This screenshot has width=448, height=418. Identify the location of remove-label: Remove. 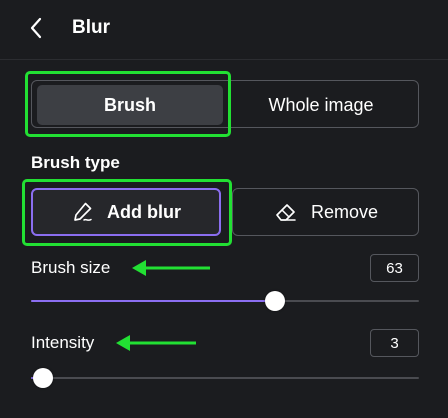
(344, 211).